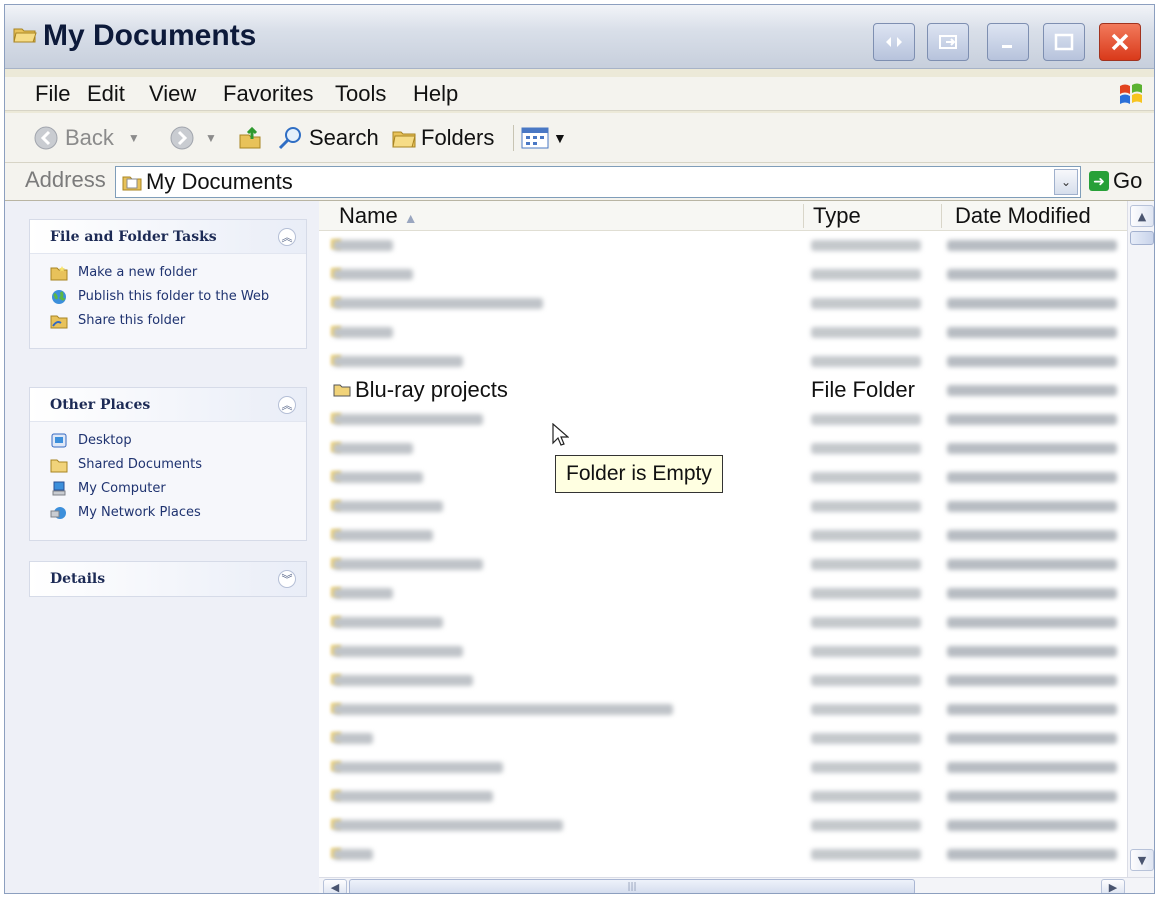 The height and width of the screenshot is (898, 1160). What do you see at coordinates (335, 886) in the screenshot?
I see `scroll-left-icon: ◀` at bounding box center [335, 886].